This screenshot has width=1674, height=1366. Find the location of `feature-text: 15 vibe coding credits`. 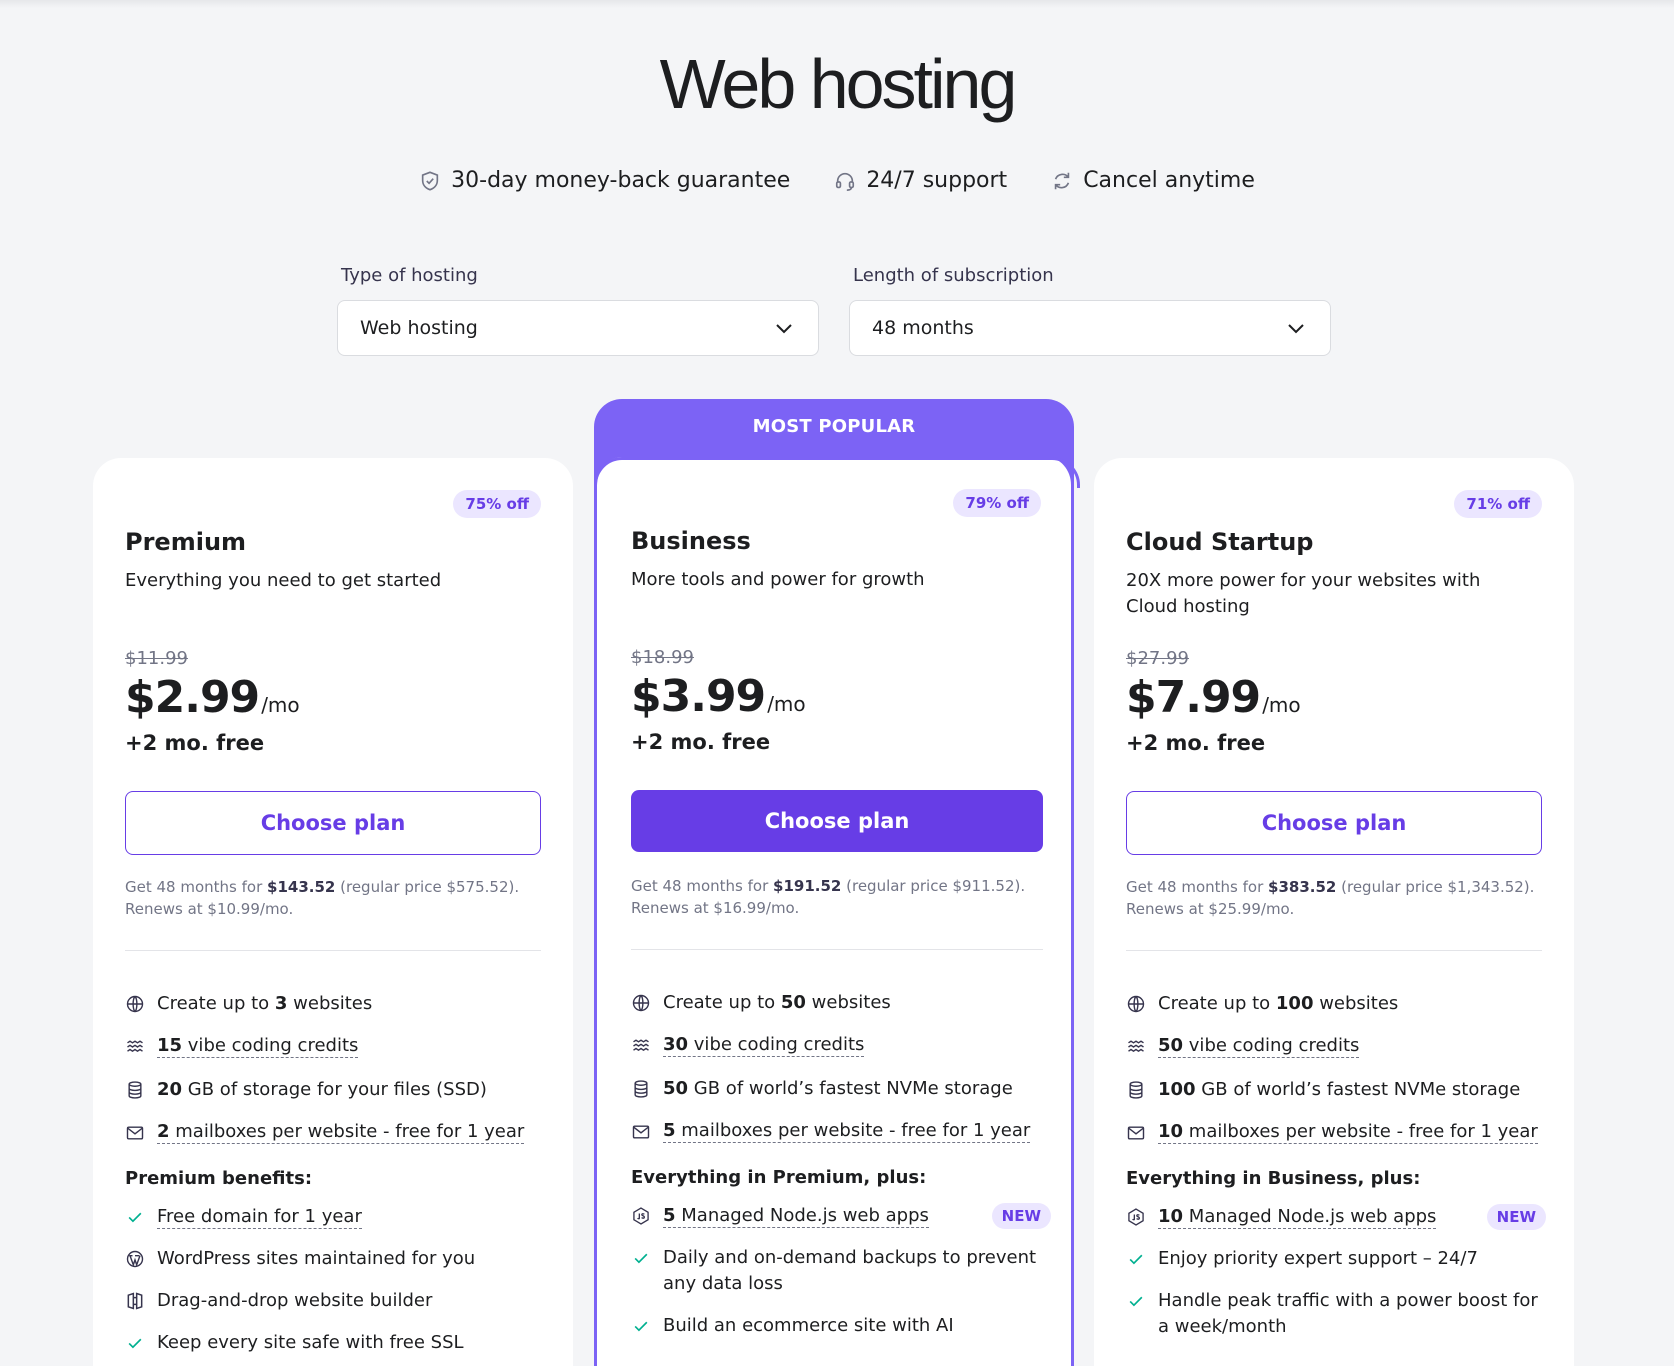

feature-text: 15 vibe coding credits is located at coordinates (258, 1046).